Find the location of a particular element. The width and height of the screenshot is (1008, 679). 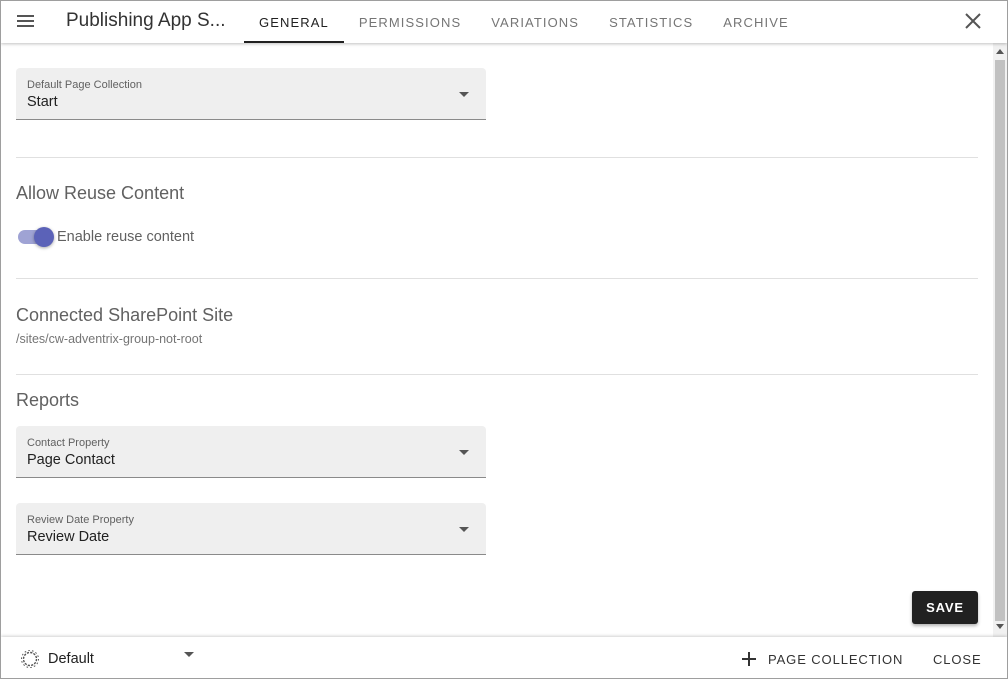

sharepoint-site-path: /sites/cw-adventrix-group-not-root is located at coordinates (109, 339).